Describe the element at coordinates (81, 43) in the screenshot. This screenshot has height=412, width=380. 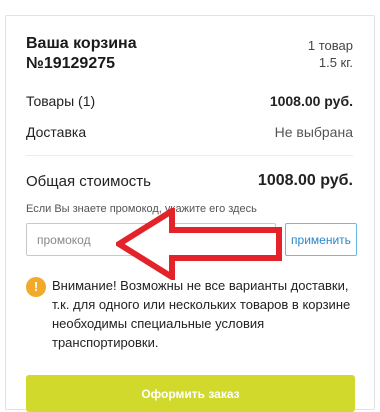
I see `order-title-line: Ваша корзина` at that location.